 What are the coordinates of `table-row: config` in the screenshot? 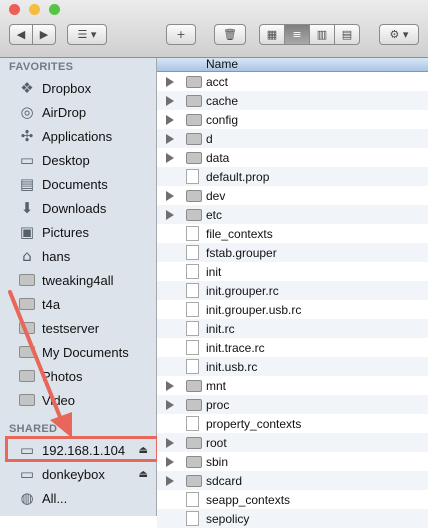 It's located at (292, 119).